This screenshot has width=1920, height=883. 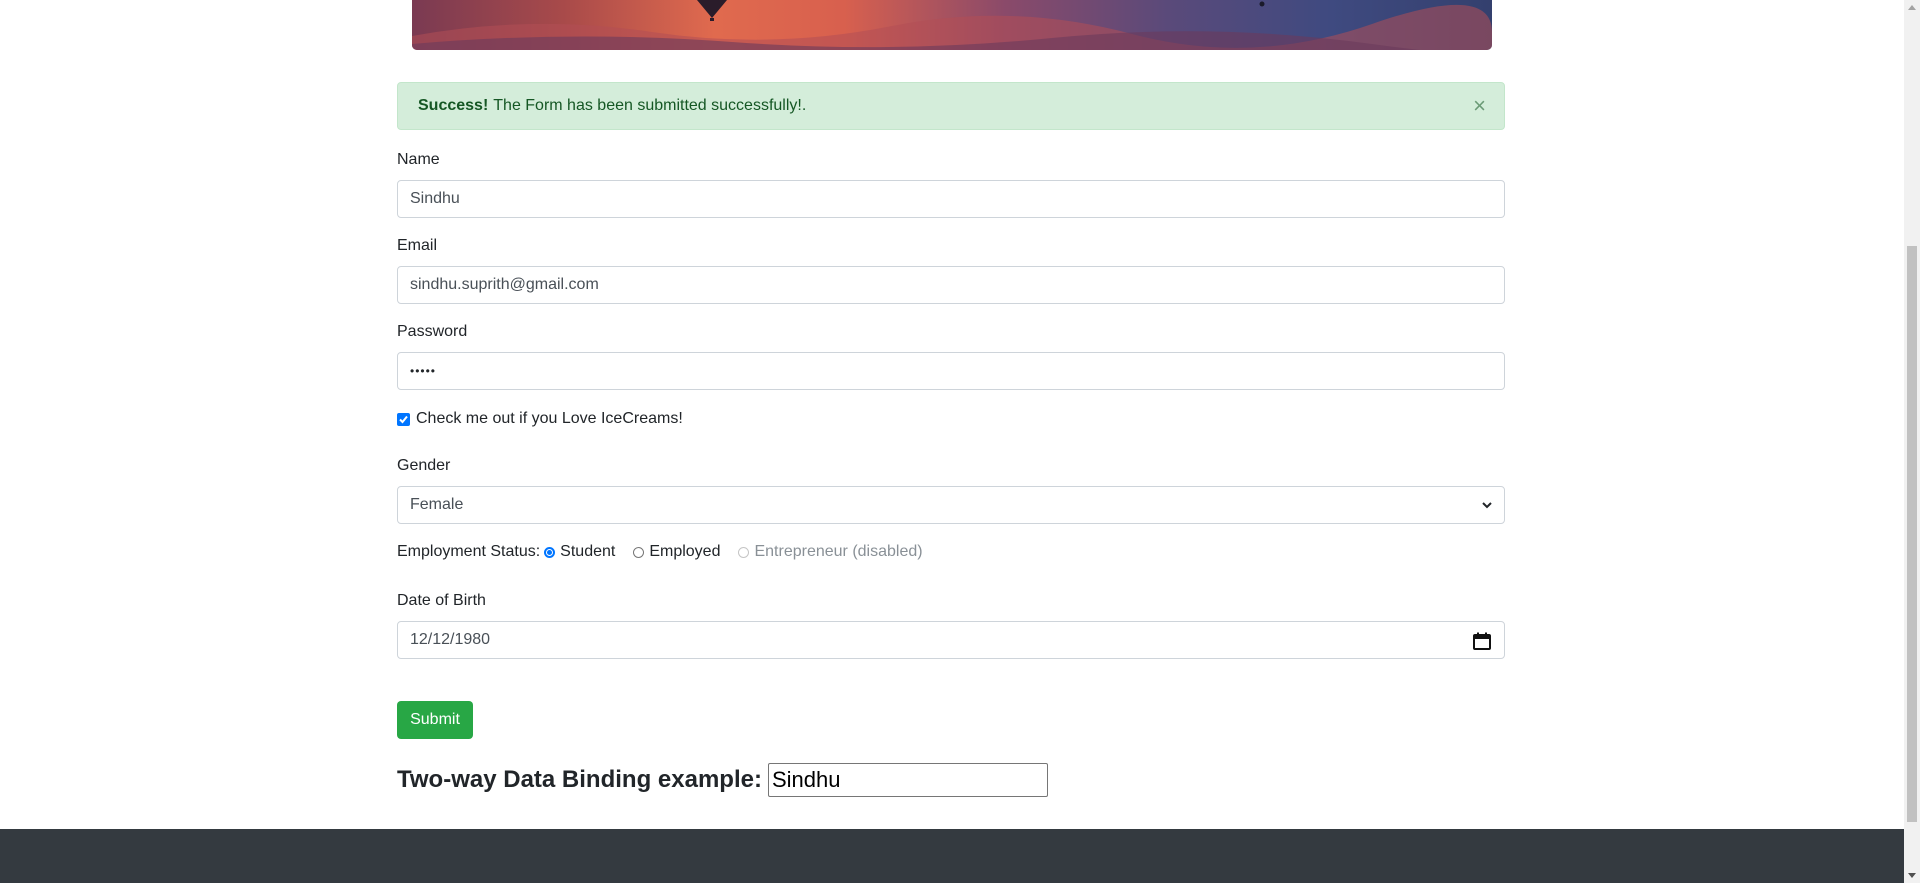 I want to click on binding-input: Sindhu, so click(x=907, y=780).